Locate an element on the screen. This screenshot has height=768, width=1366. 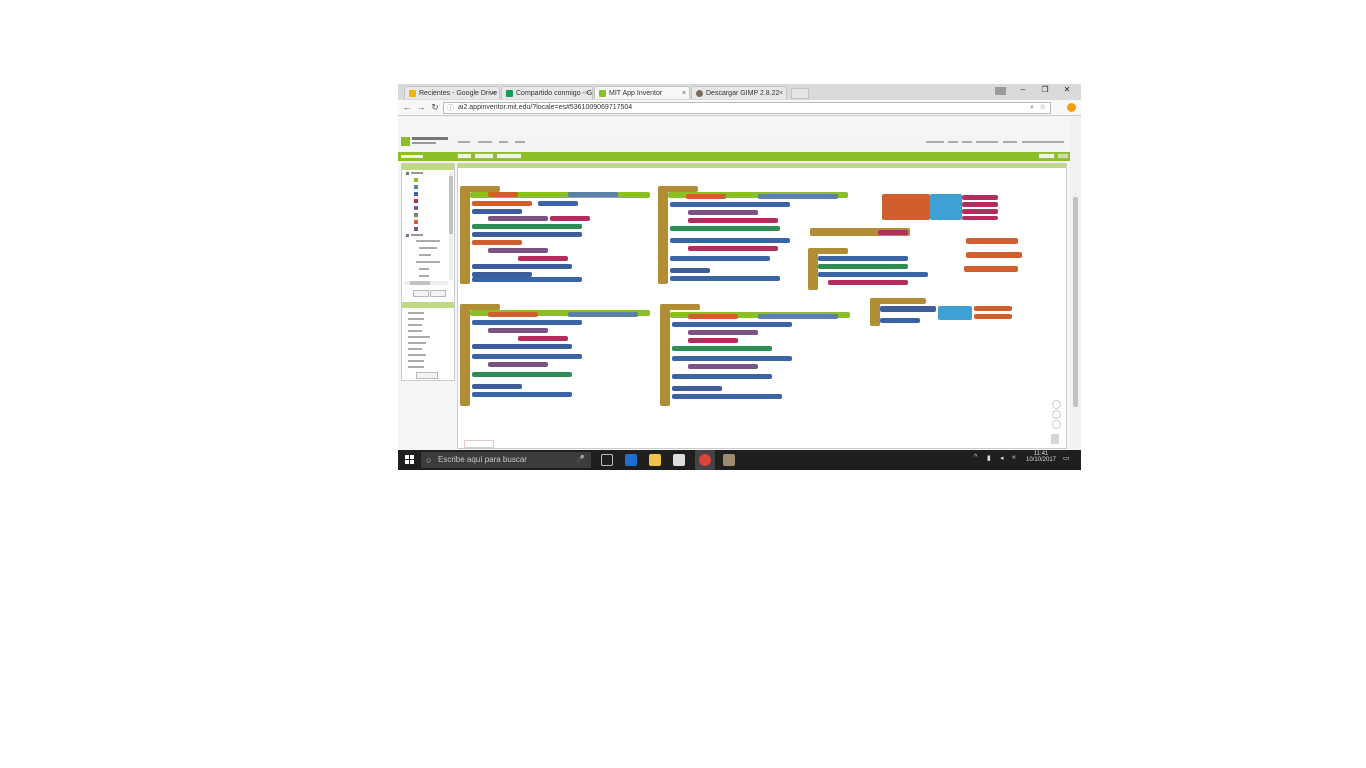
tree-item-builtin is located at coordinates (417, 173).